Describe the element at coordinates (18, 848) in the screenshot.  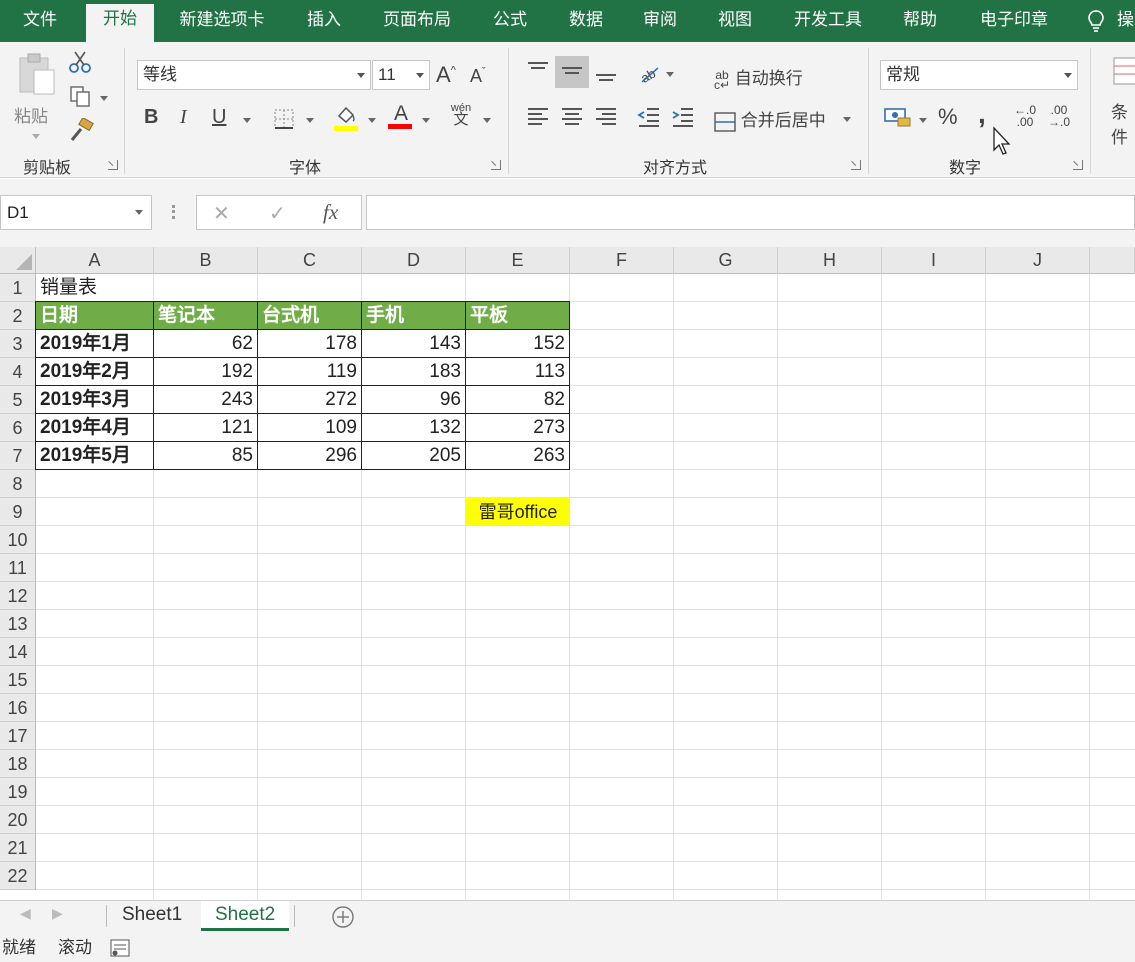
I see `row-header-21: 21` at that location.